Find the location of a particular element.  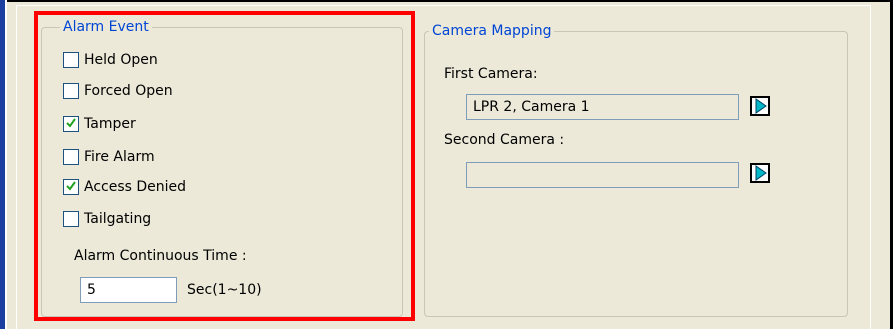

second-camera-select-button is located at coordinates (760, 173).